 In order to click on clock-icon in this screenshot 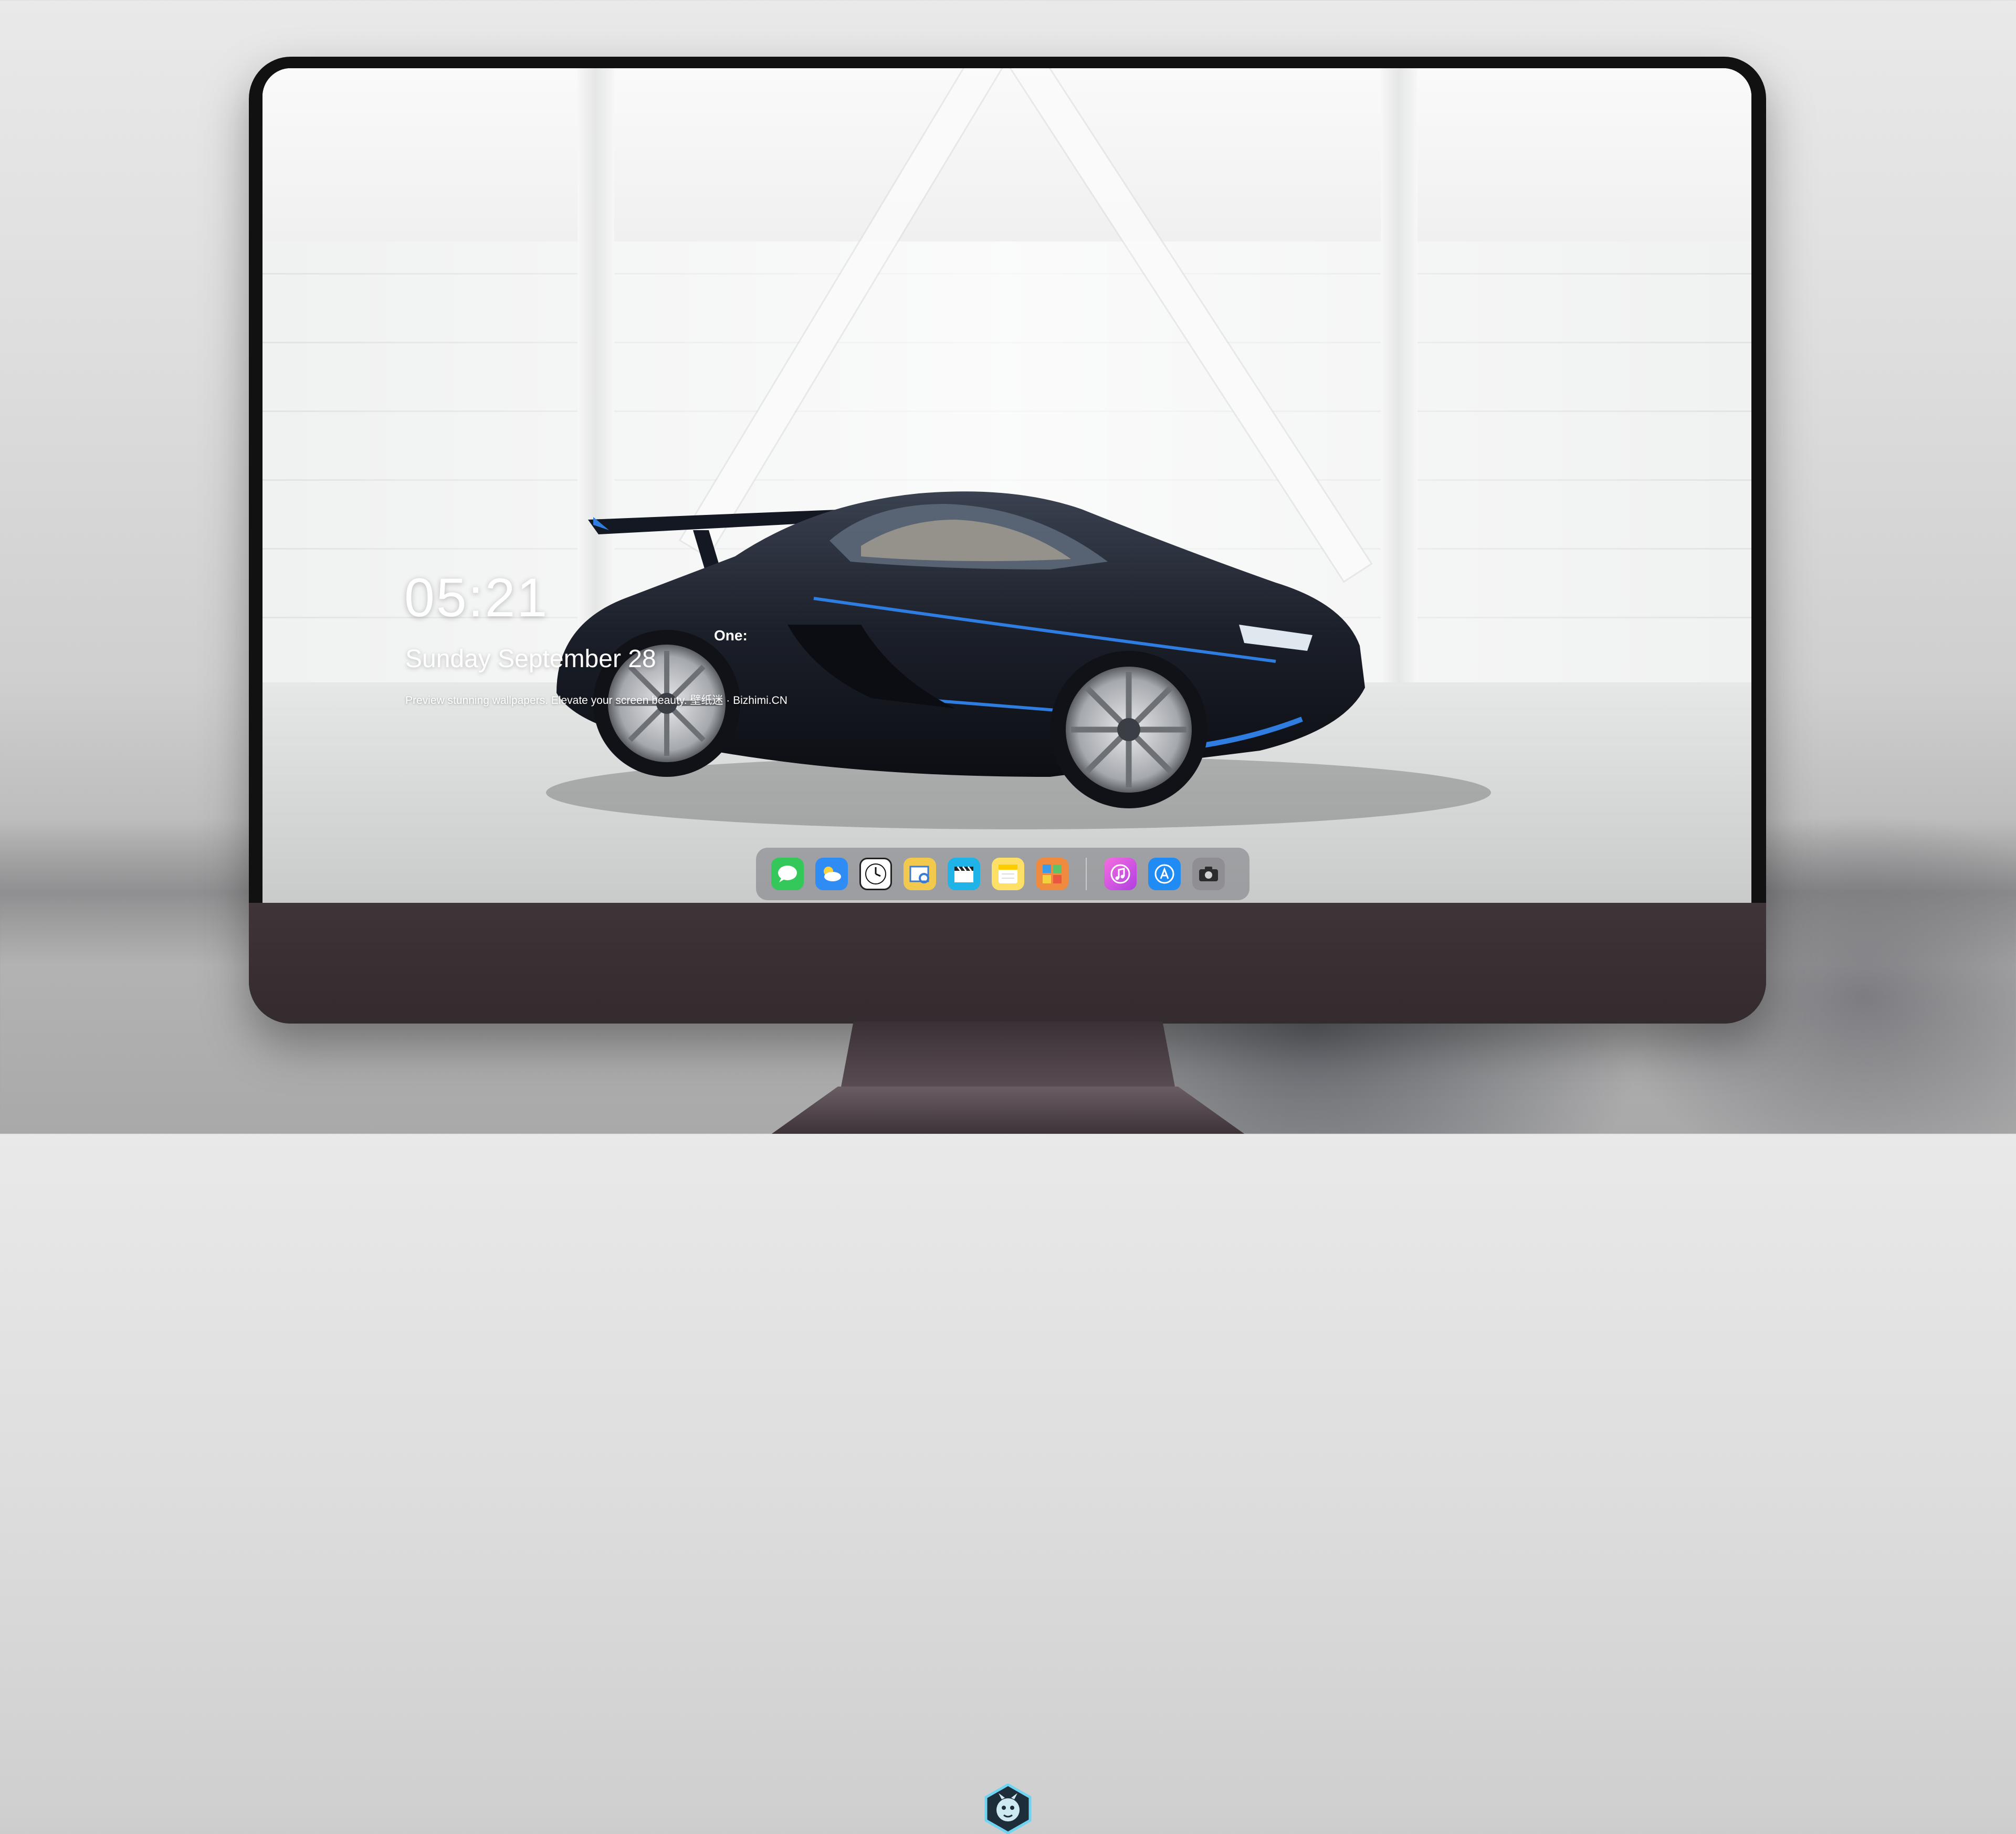, I will do `click(875, 874)`.